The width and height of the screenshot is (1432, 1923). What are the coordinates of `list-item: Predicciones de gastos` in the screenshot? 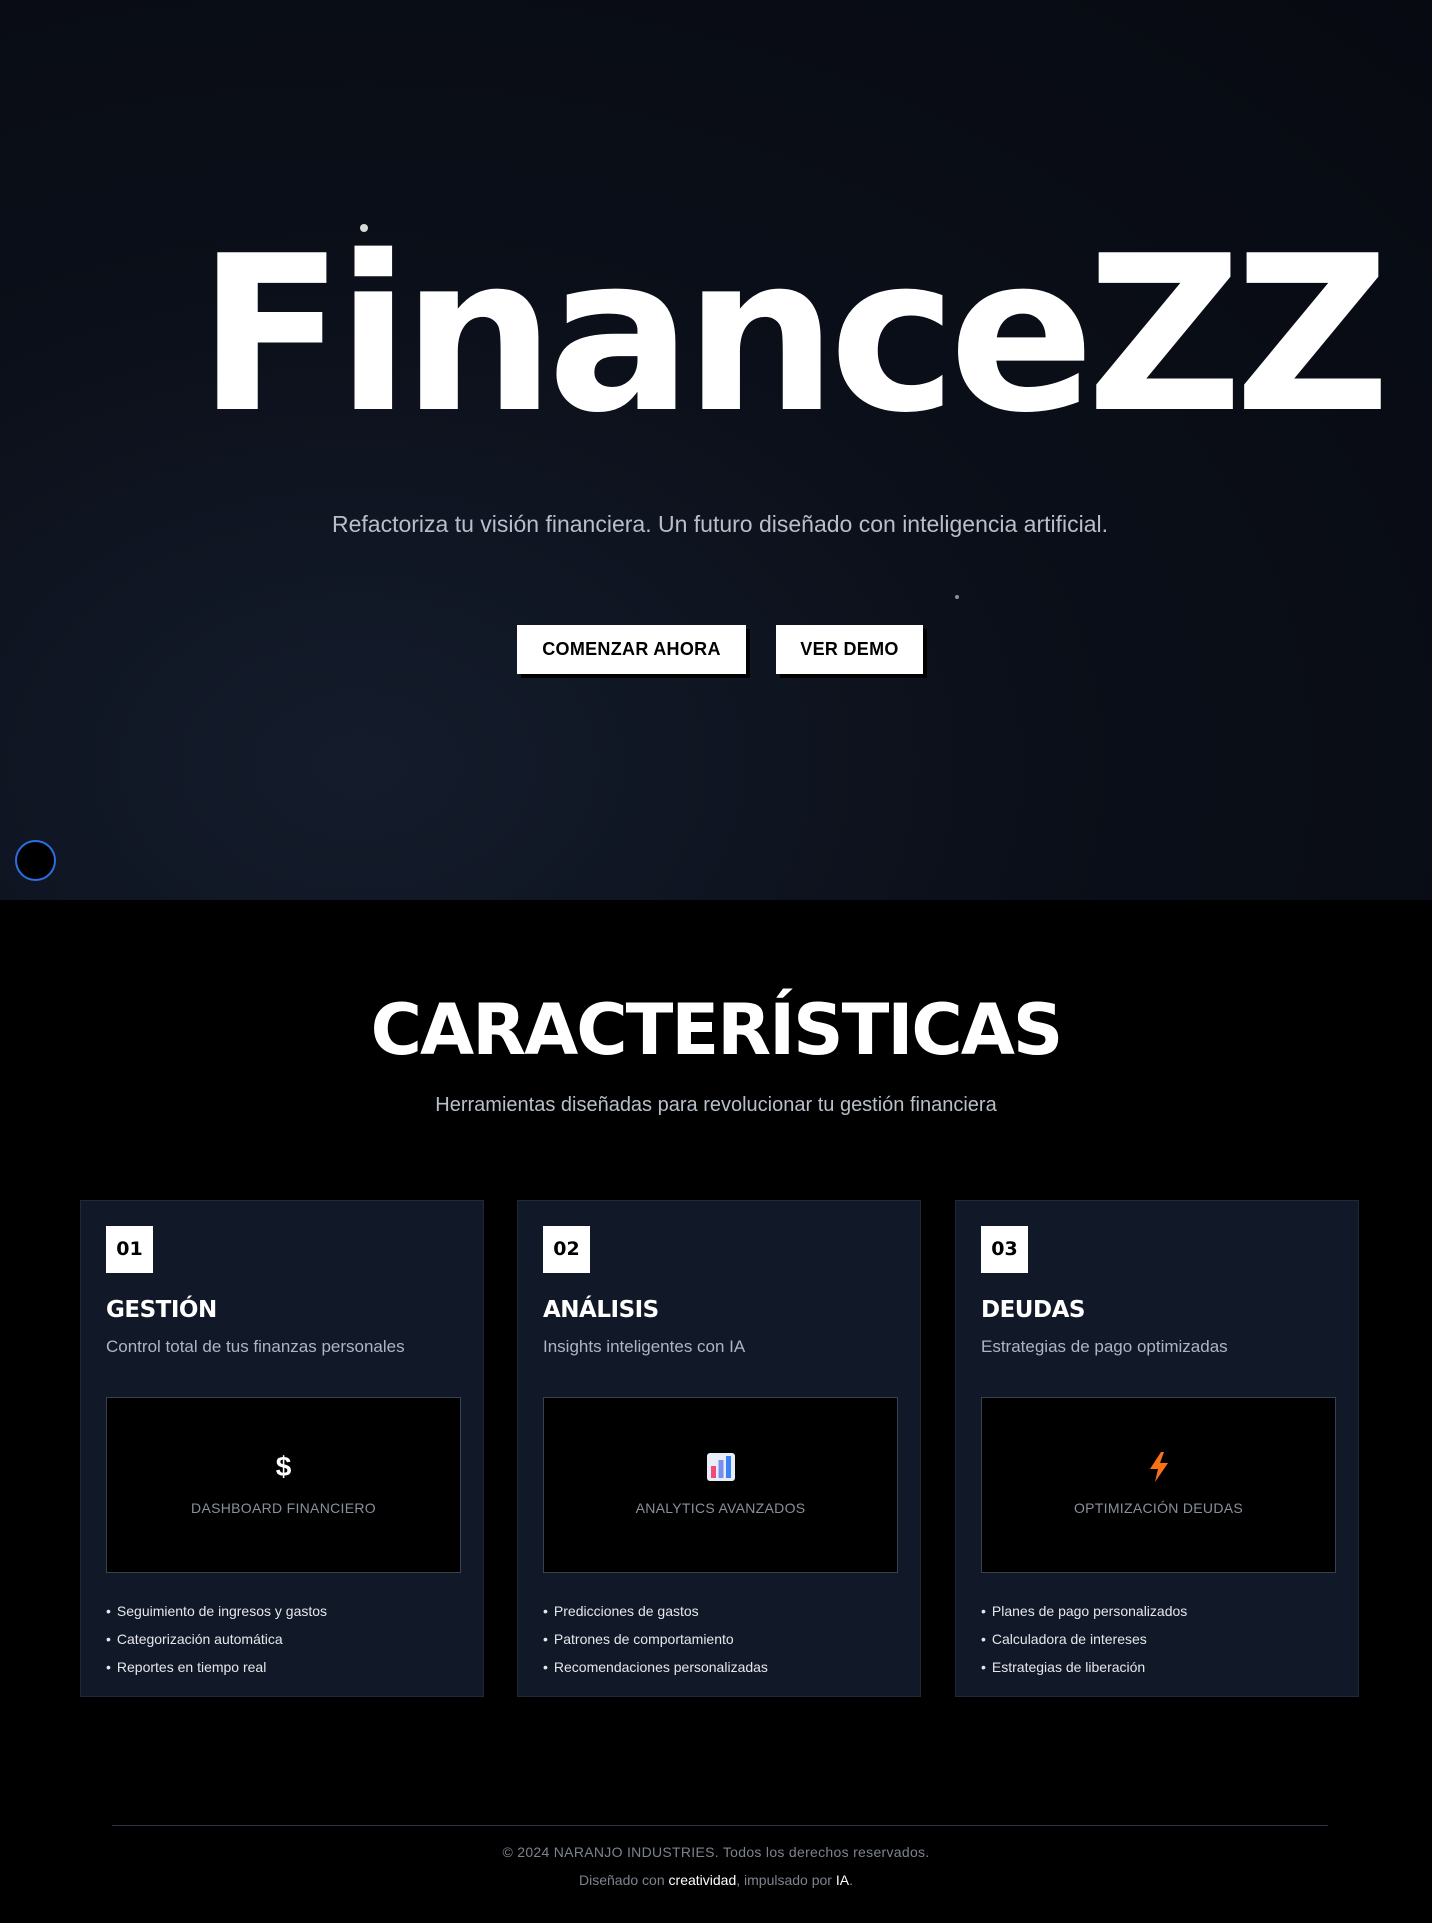 It's located at (655, 1611).